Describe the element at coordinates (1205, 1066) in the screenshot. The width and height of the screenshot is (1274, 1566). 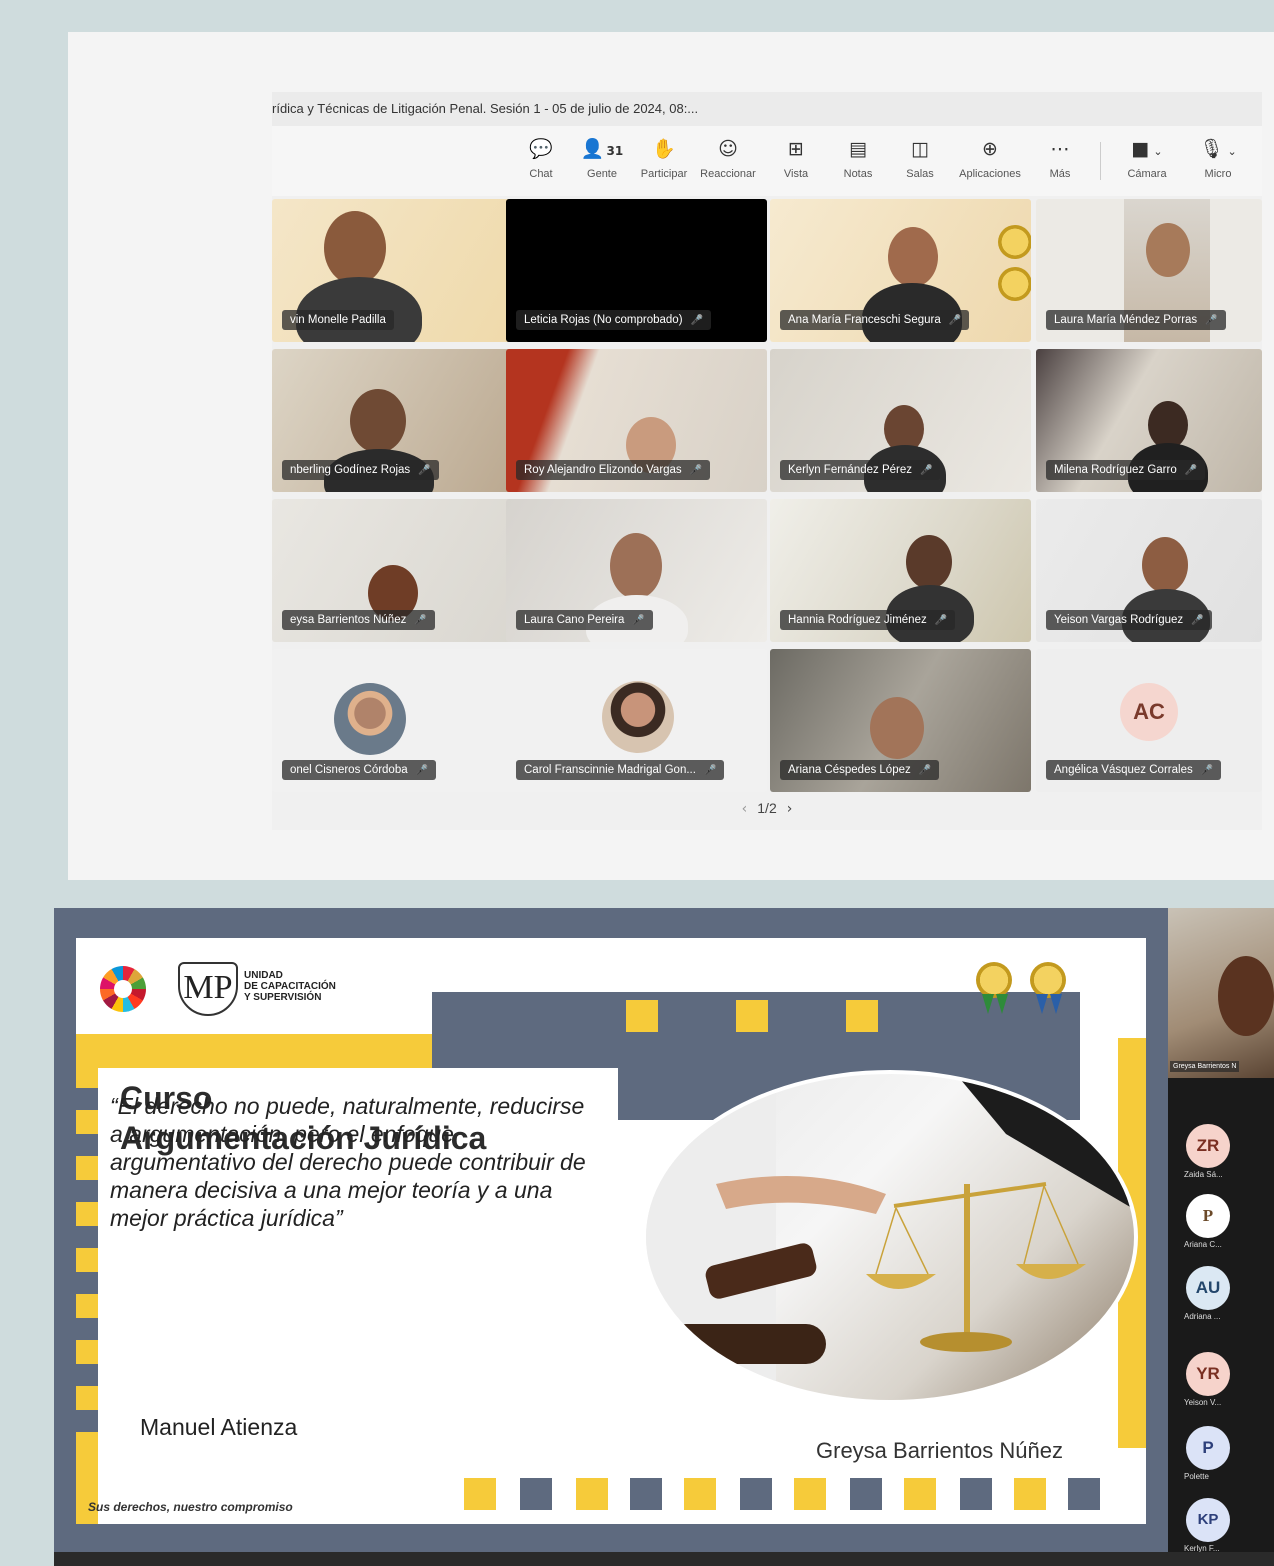
I see `participant-name: Greysa Barrientos N` at that location.